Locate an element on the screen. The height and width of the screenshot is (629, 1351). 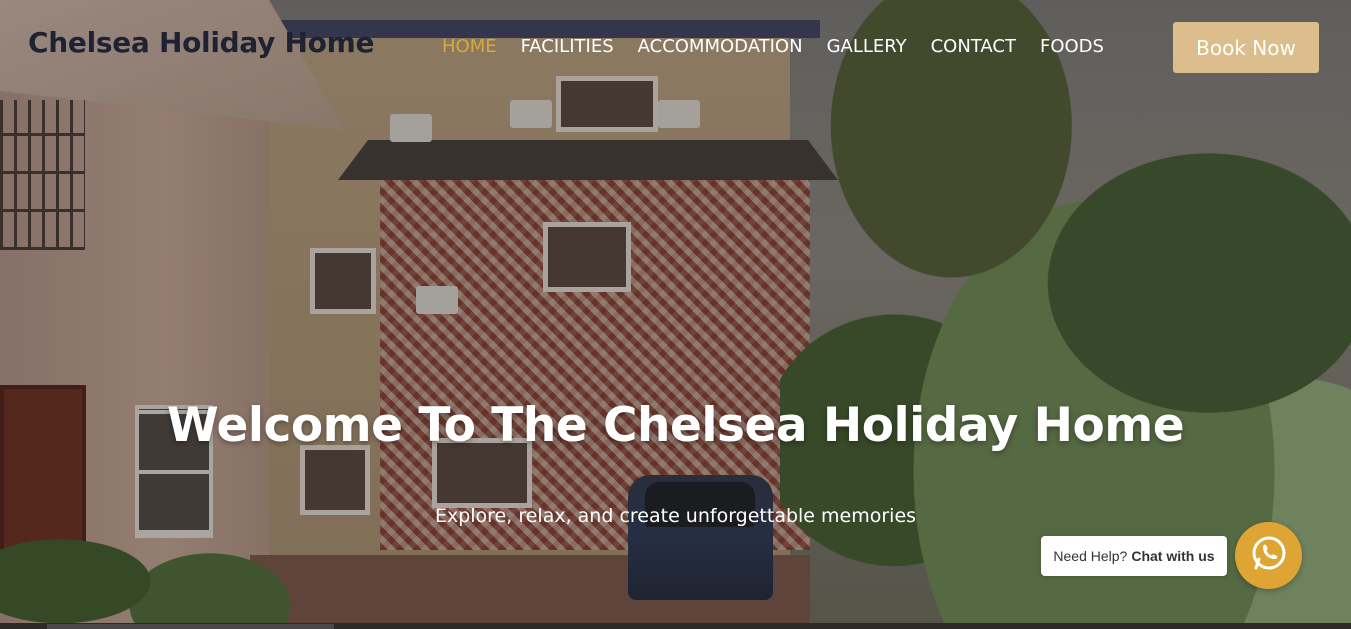
horizontal-scrollbar-thumb is located at coordinates (190, 626).